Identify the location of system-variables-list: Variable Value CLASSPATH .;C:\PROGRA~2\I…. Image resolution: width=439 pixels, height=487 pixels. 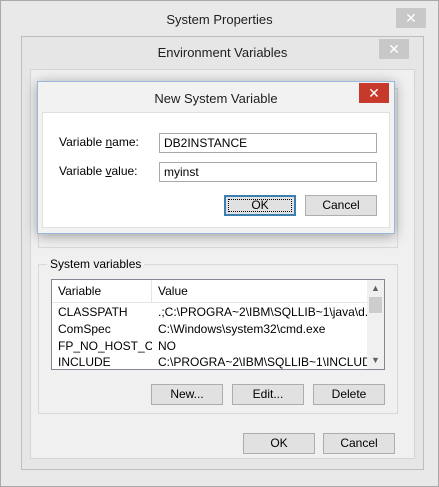
(218, 324).